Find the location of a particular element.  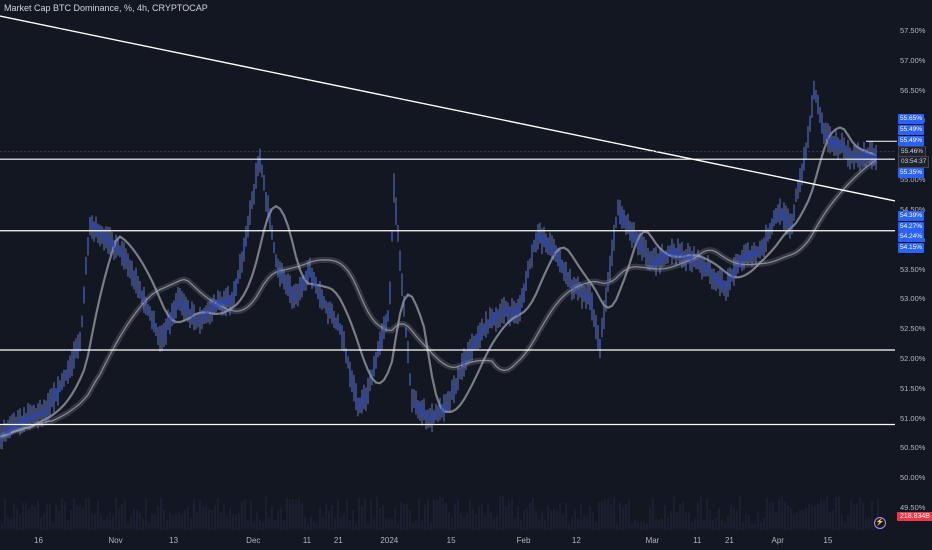

x-tick-label: 15 is located at coordinates (828, 540).